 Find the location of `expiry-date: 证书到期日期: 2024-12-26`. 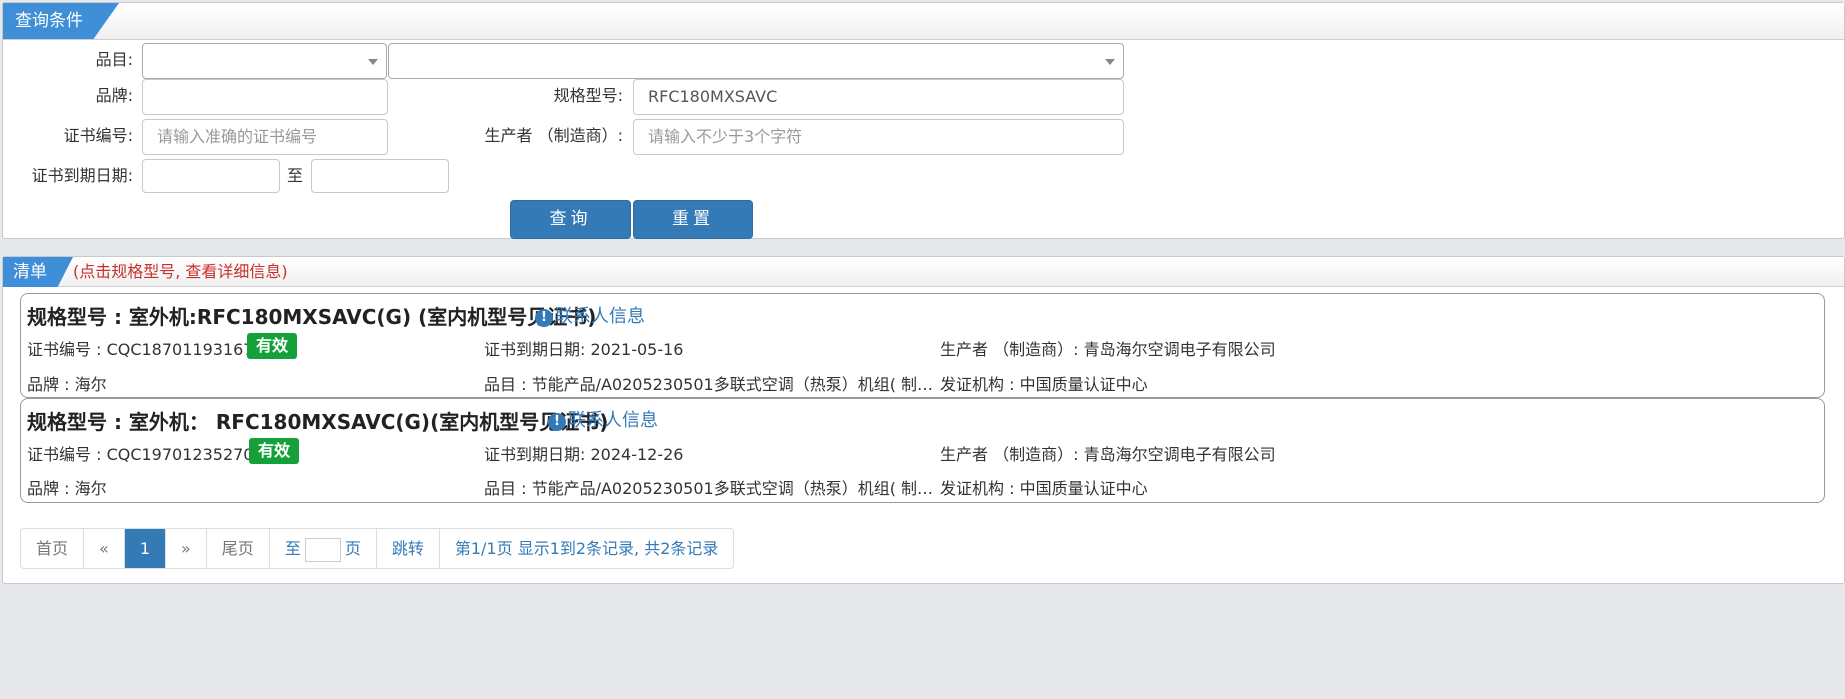

expiry-date: 证书到期日期: 2024-12-26 is located at coordinates (584, 454).